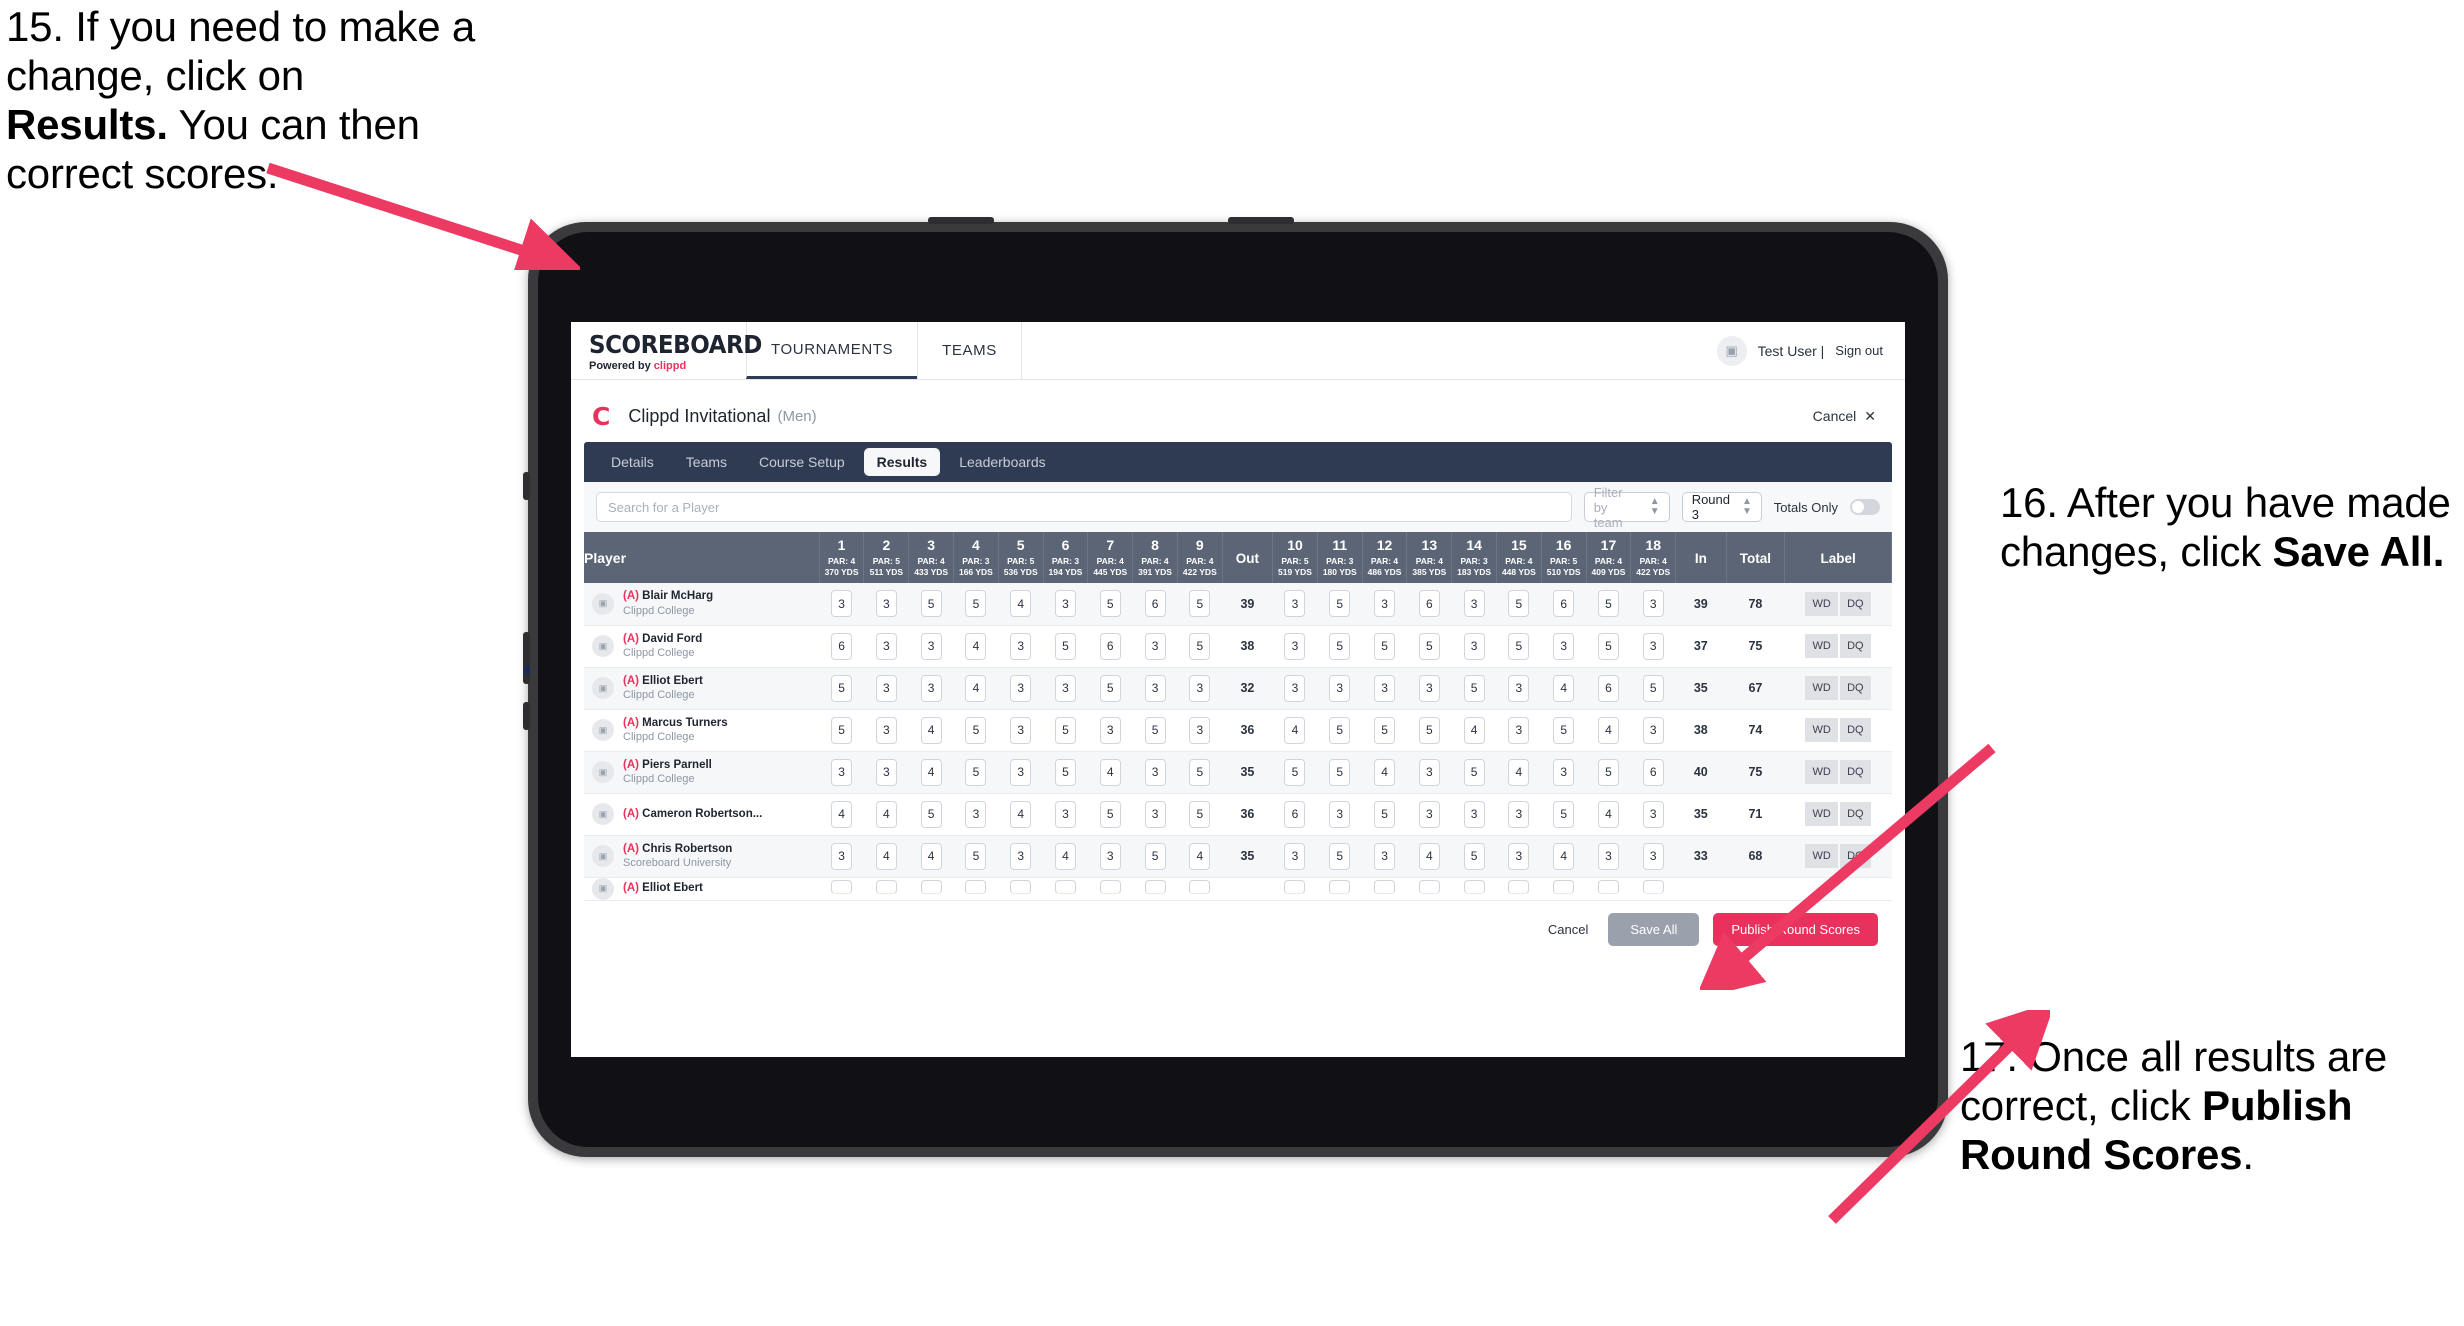  Describe the element at coordinates (1608, 688) in the screenshot. I see `score-input-hole-17: 6` at that location.